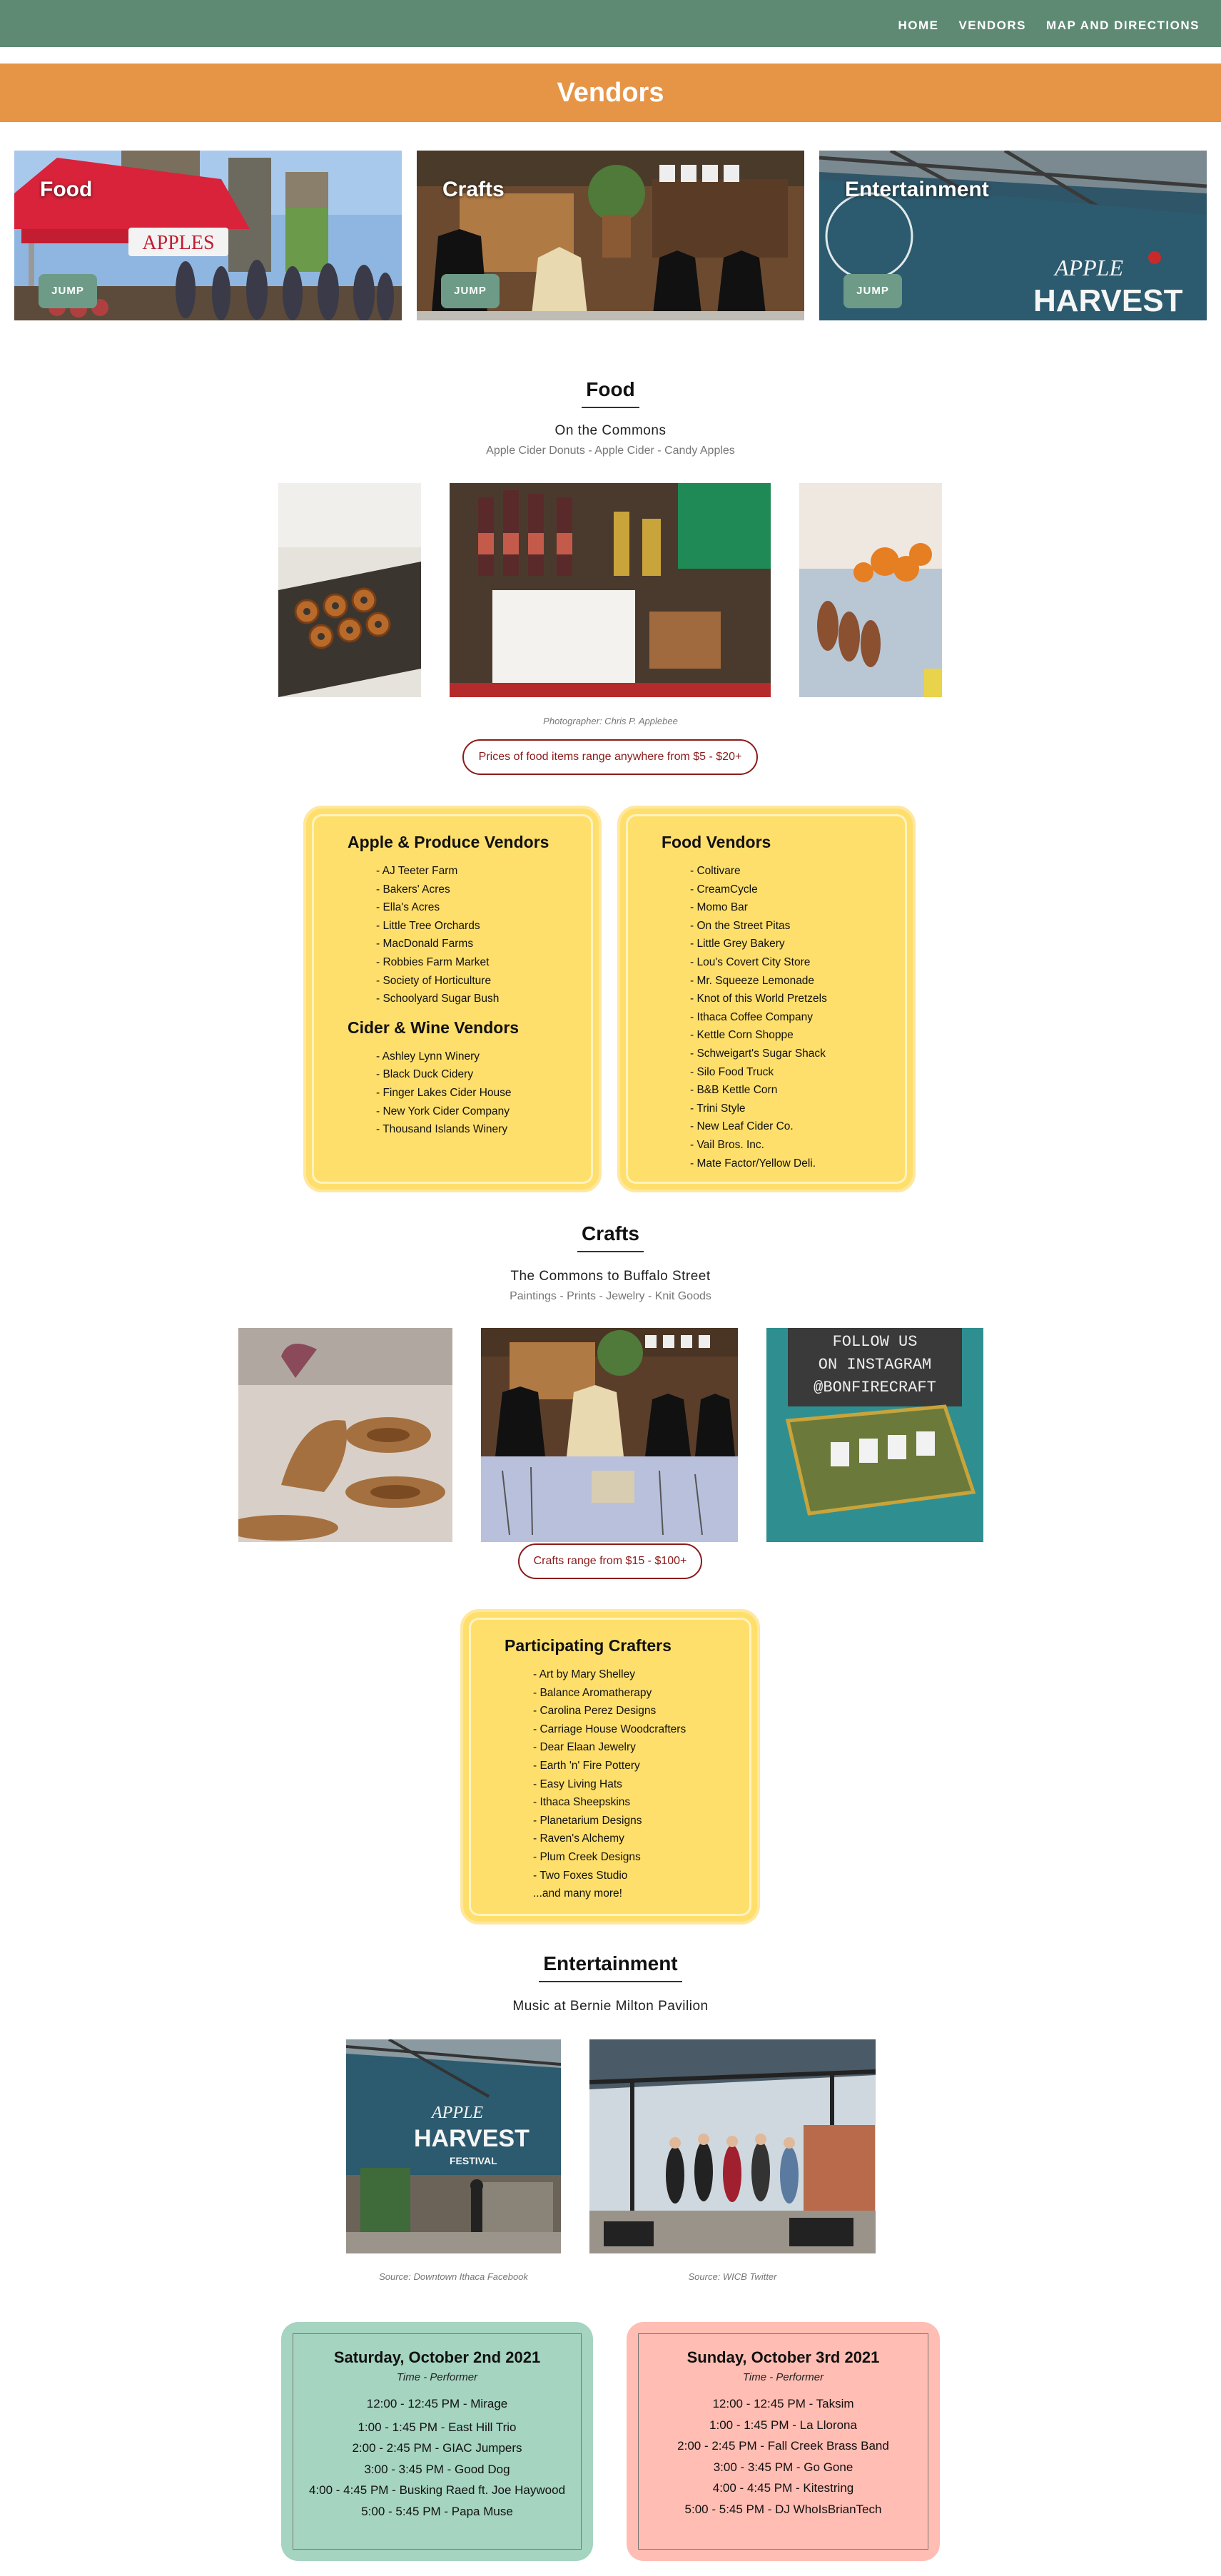  Describe the element at coordinates (413, 889) in the screenshot. I see `list-item: - Bakers' Acres` at that location.